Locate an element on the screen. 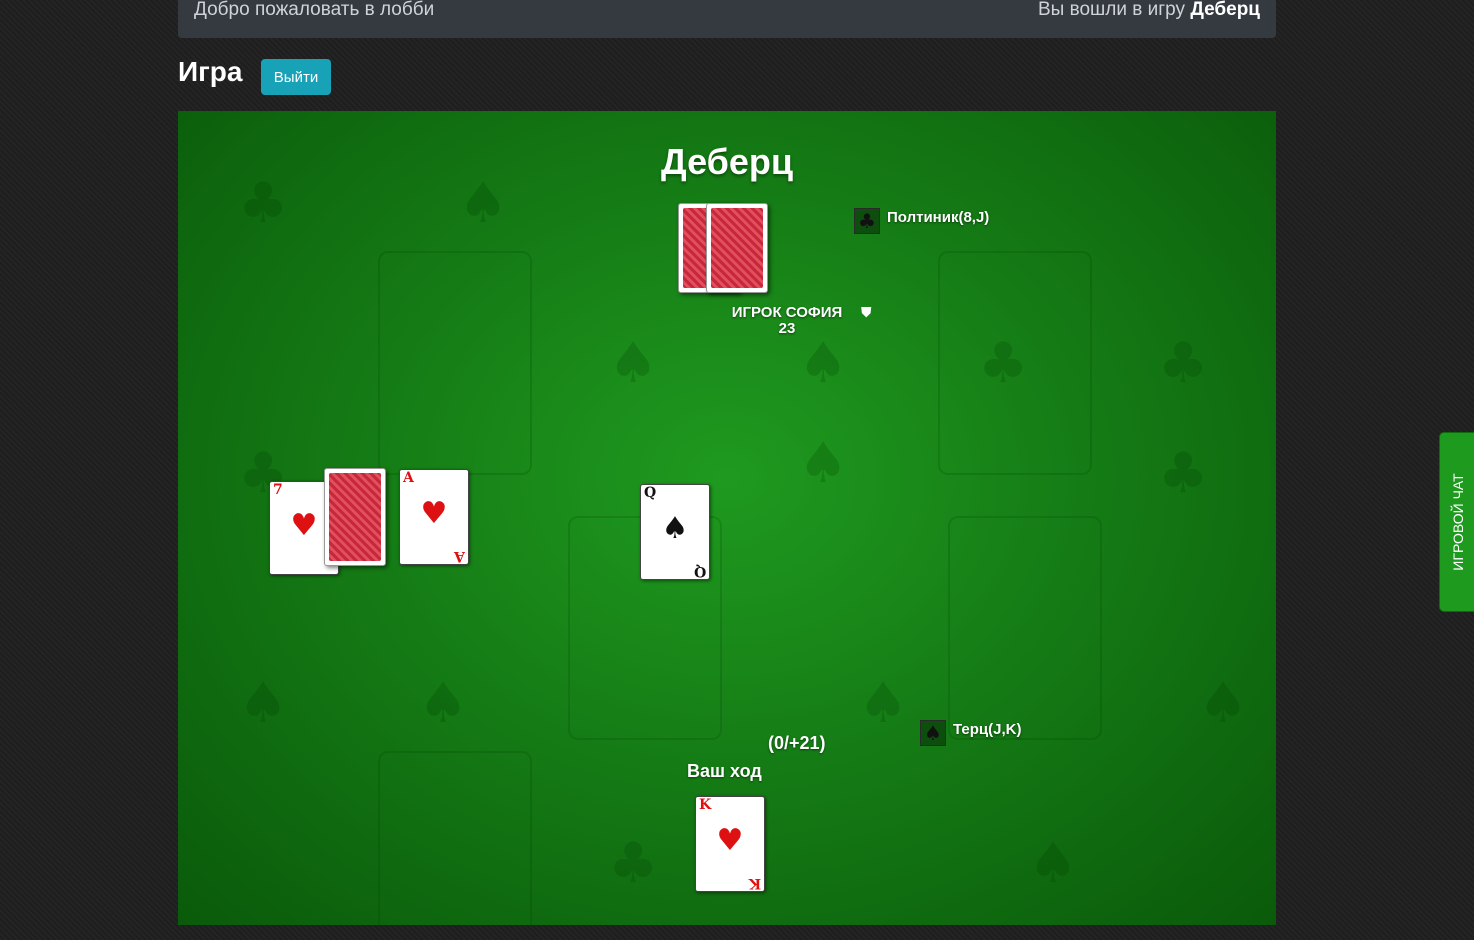 The width and height of the screenshot is (1474, 940). opponent-card-back is located at coordinates (737, 248).